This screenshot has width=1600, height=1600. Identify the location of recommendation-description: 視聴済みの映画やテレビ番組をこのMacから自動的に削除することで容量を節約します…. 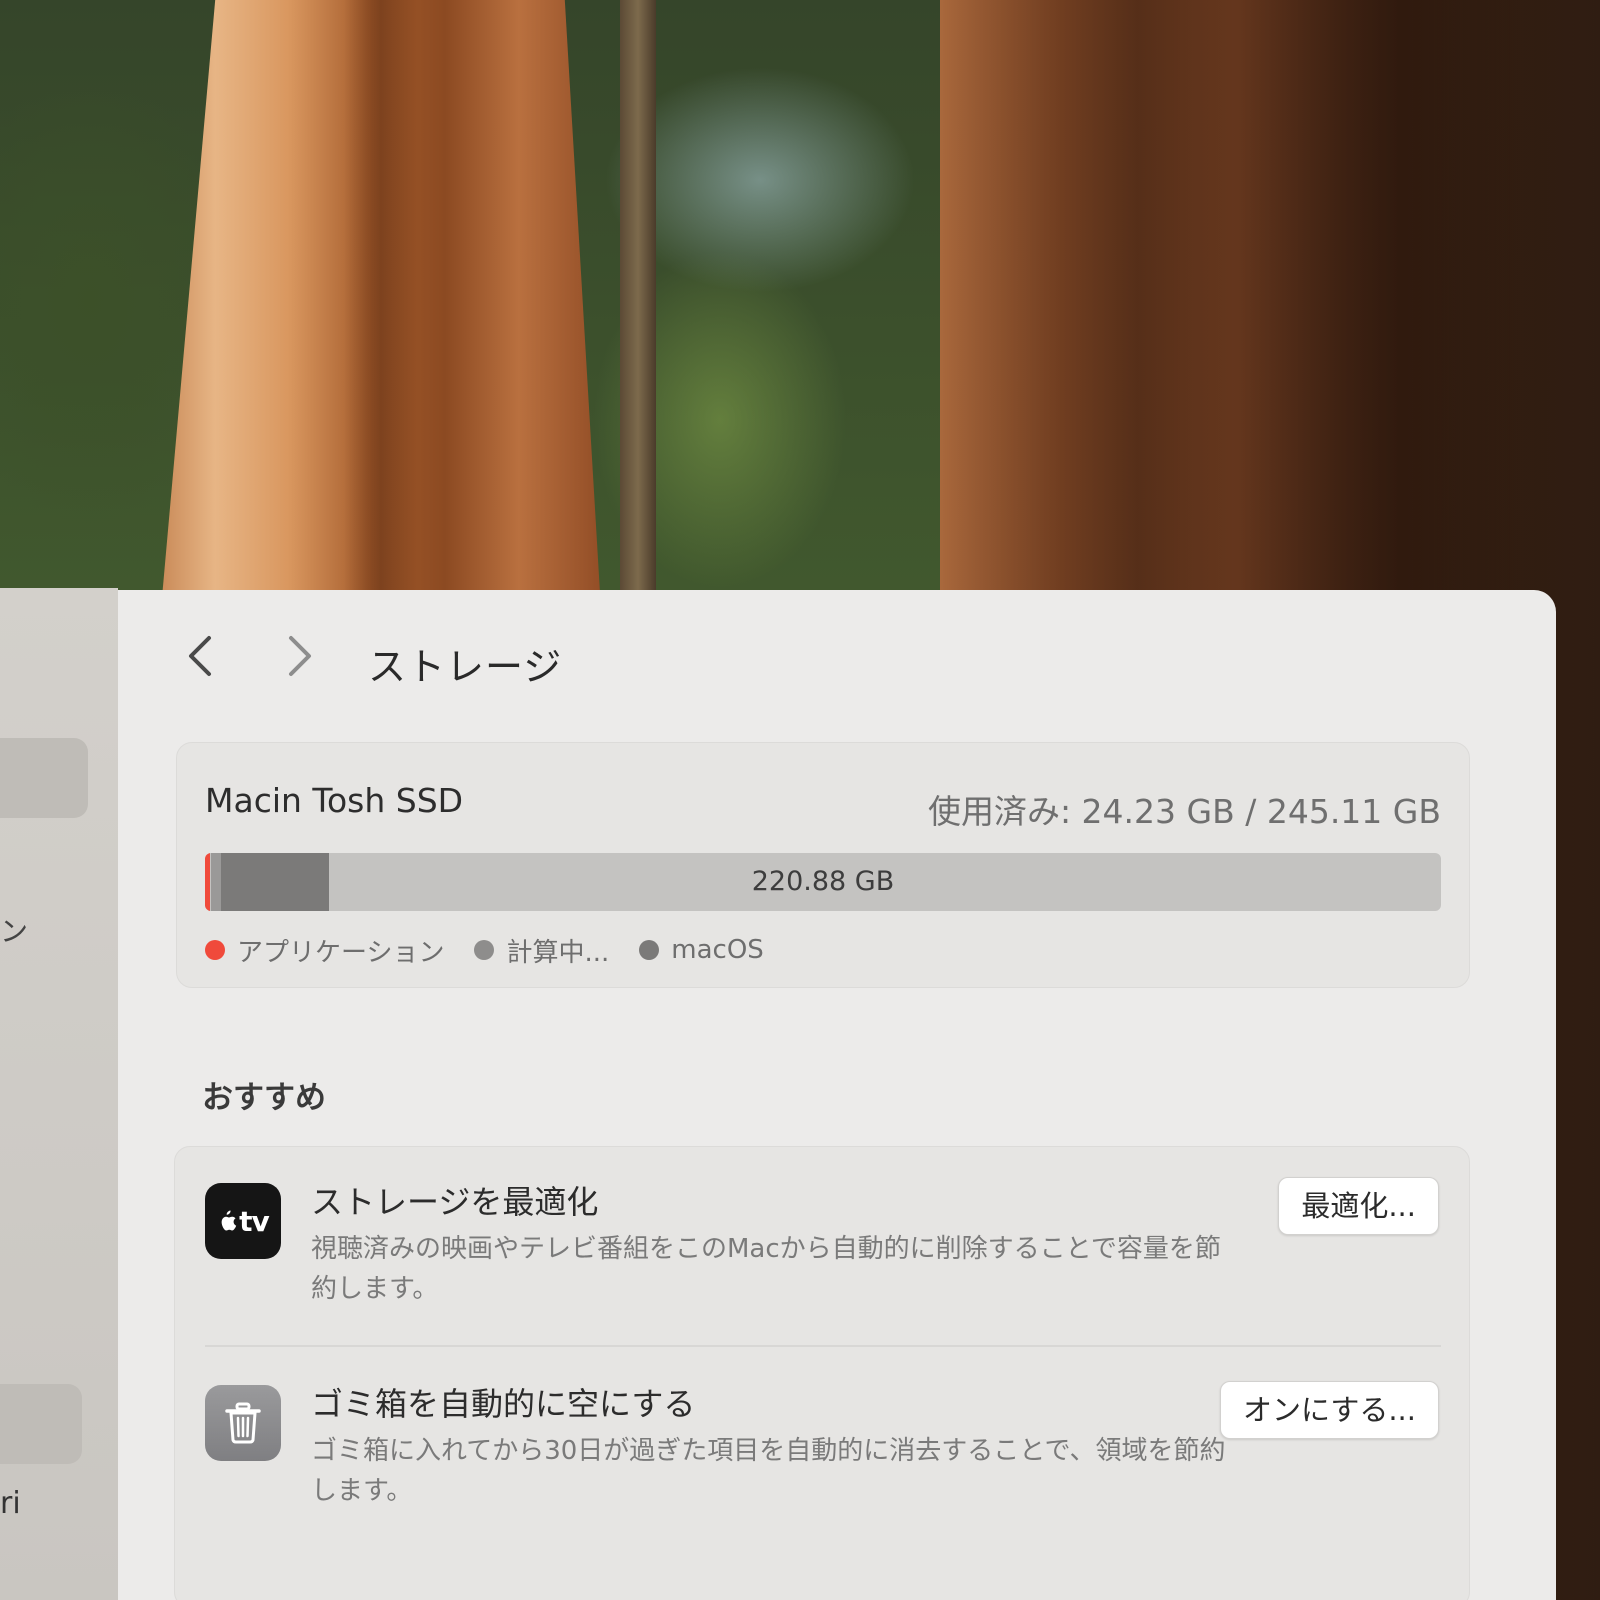
(766, 1269).